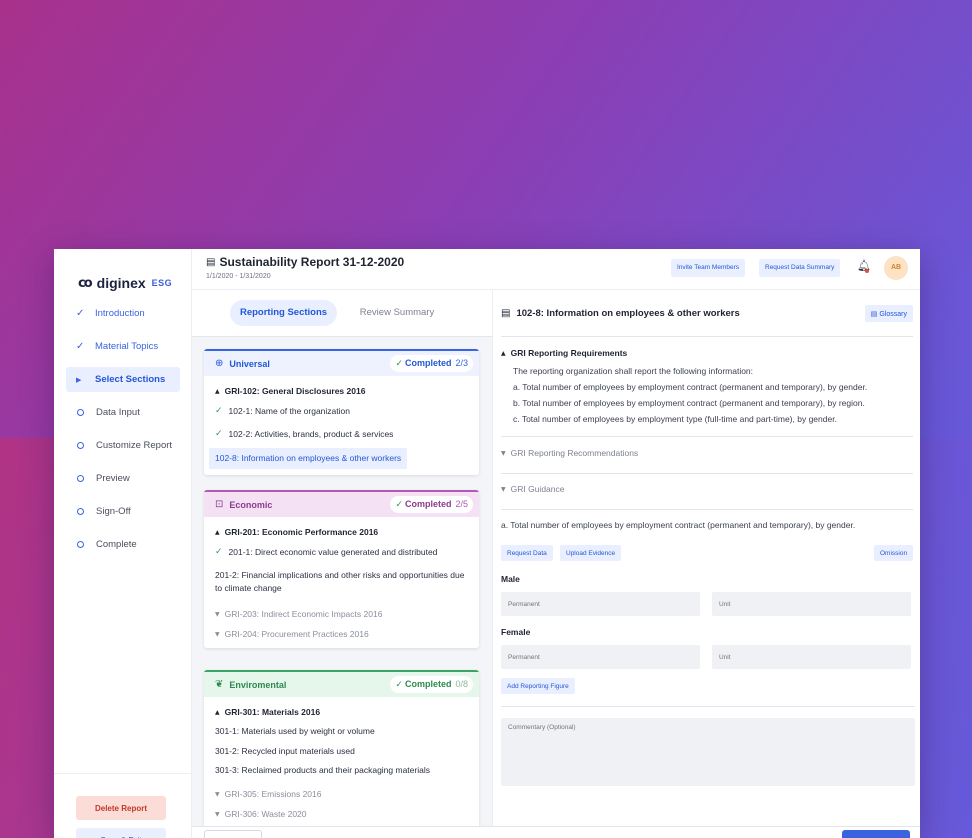 This screenshot has height=838, width=972. What do you see at coordinates (238, 276) in the screenshot?
I see `report-date-range: 1/1/2020 - 1/31/2020` at bounding box center [238, 276].